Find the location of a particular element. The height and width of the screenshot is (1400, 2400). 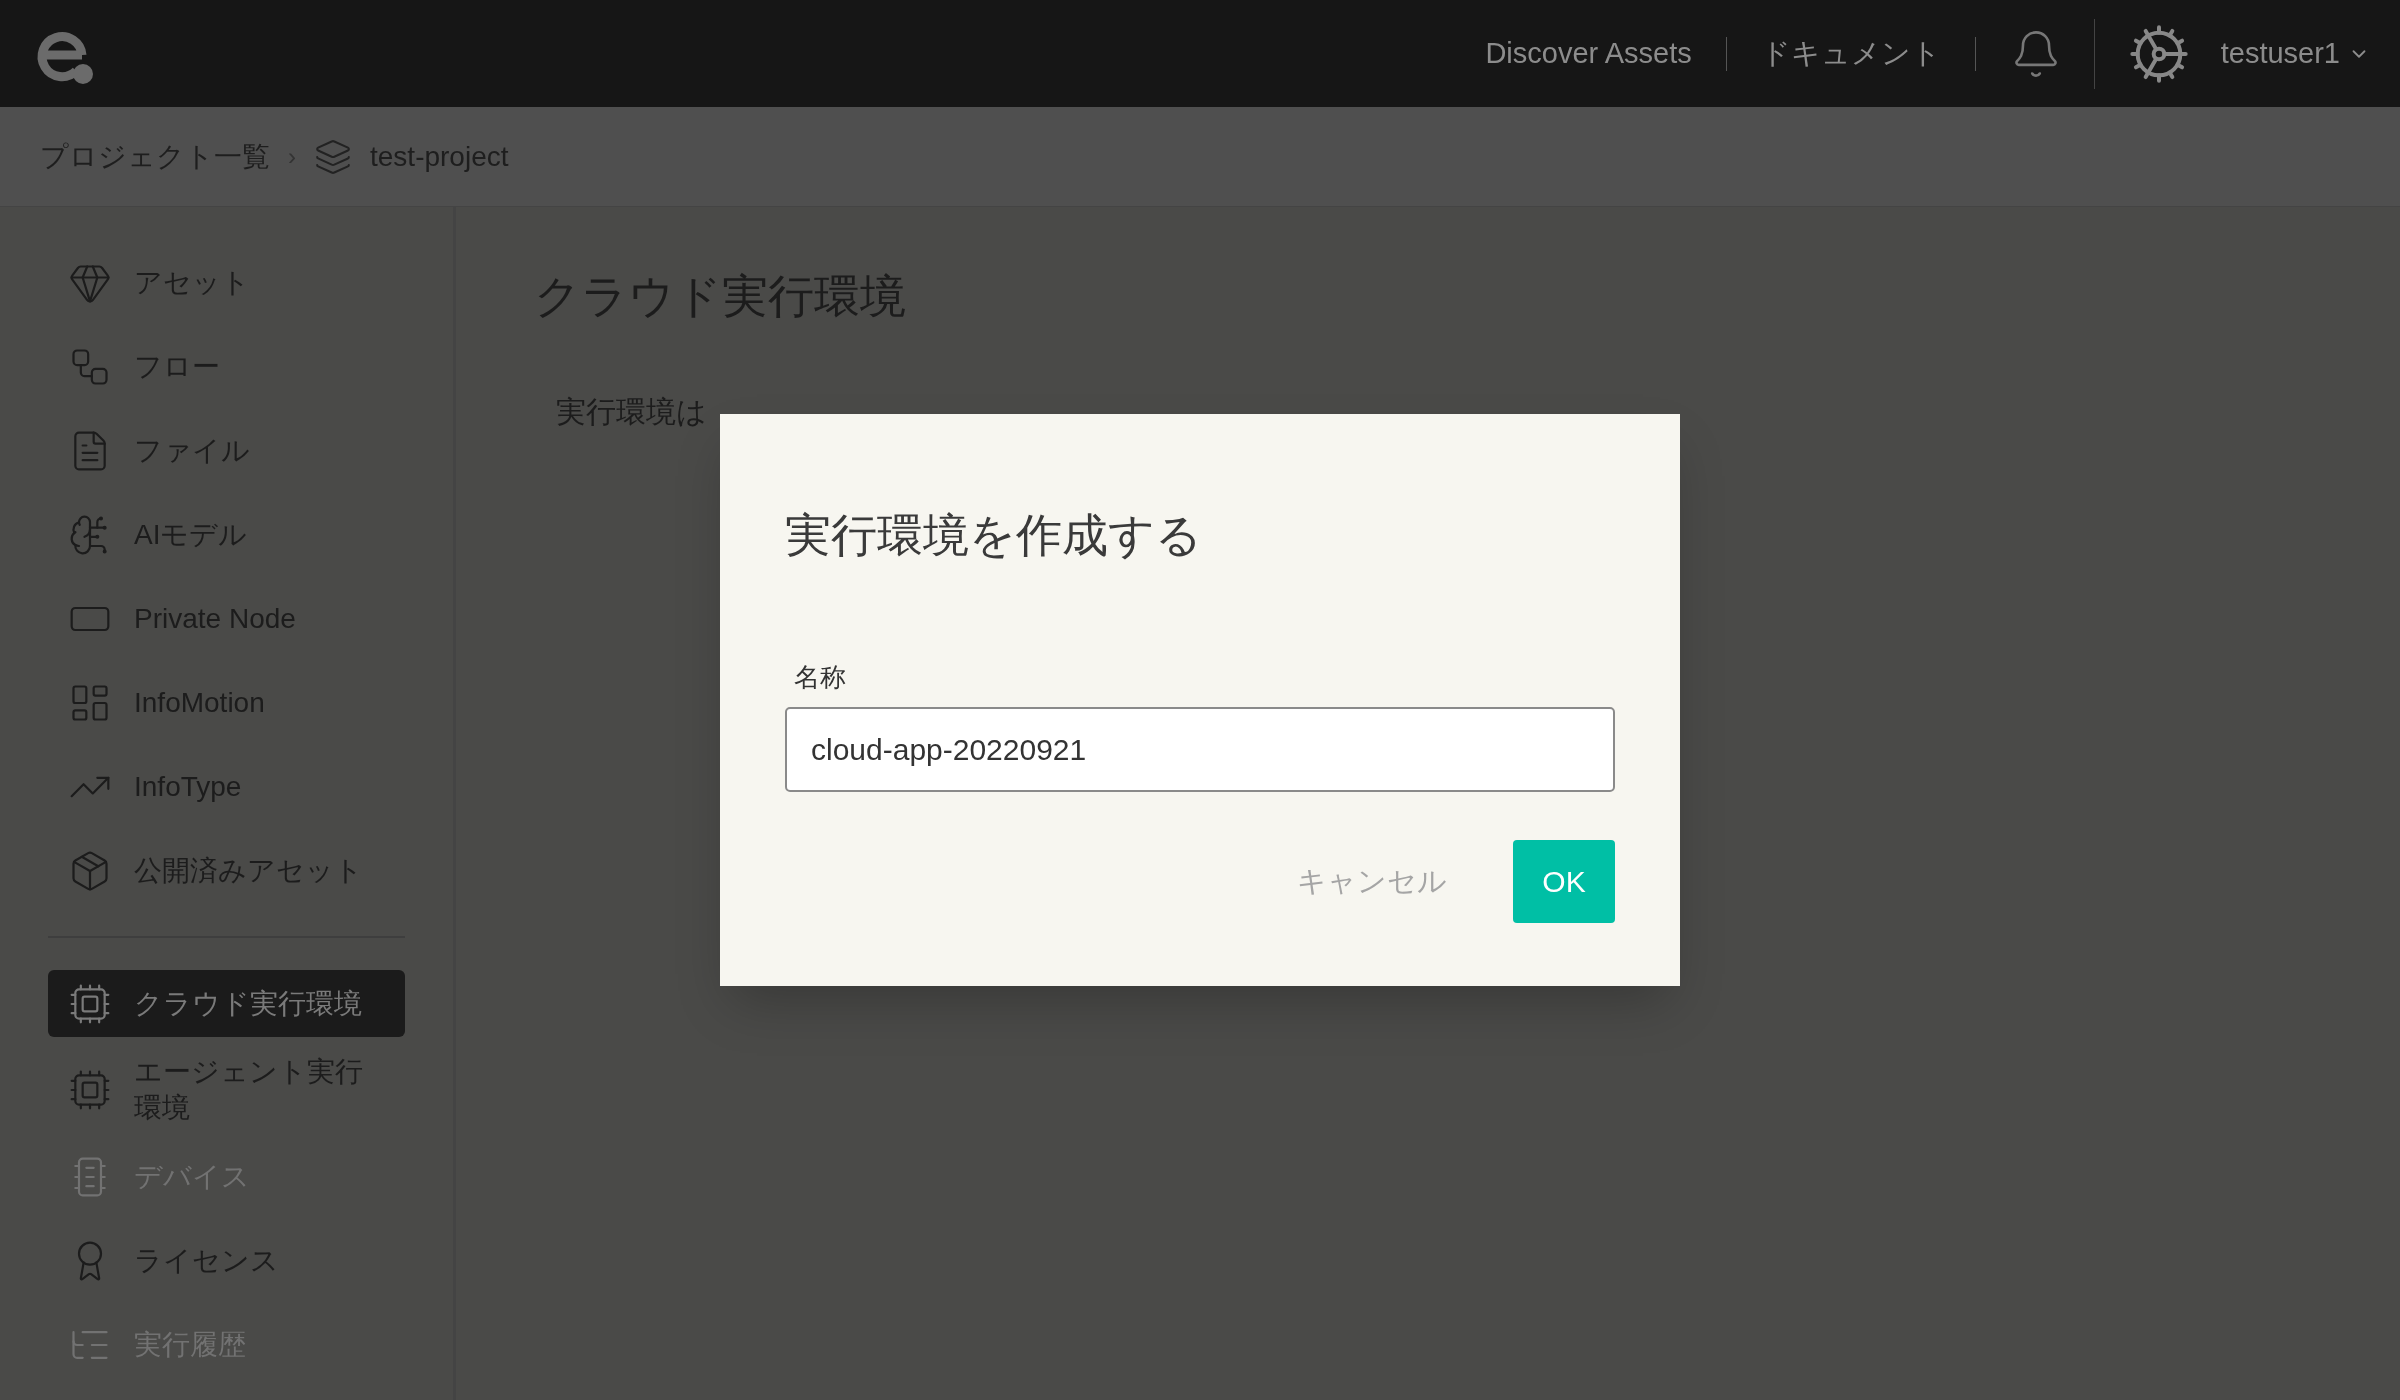

nav-link: Discover Assets is located at coordinates (1588, 53).